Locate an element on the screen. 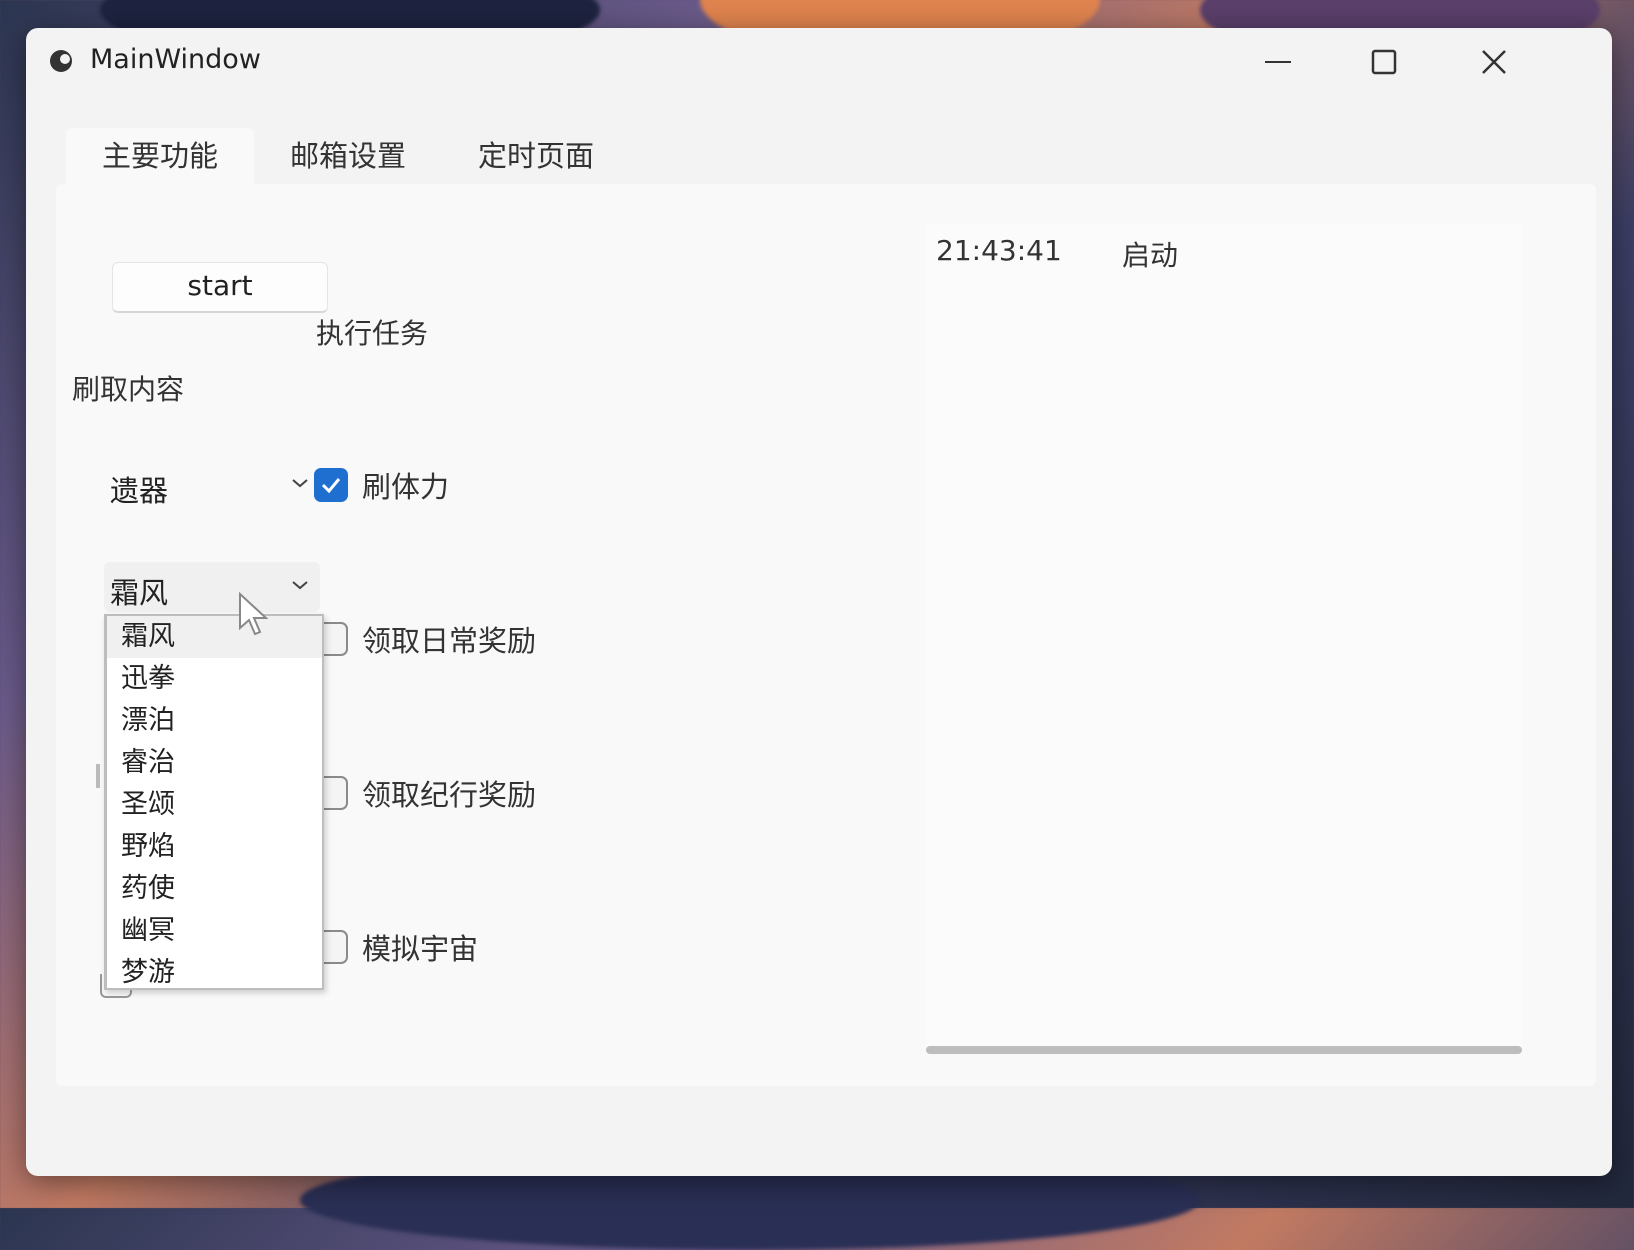  tab-schedule: 定时页面 is located at coordinates (536, 156).